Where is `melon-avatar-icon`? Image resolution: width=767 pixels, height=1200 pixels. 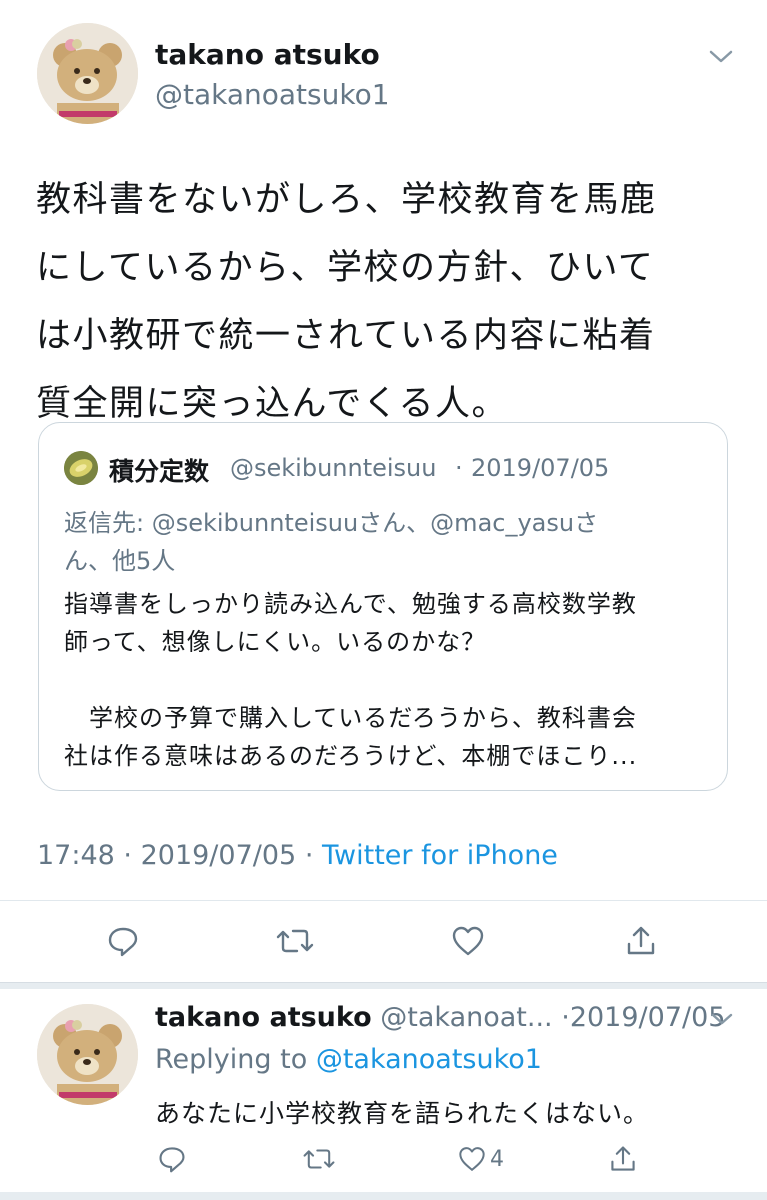
melon-avatar-icon is located at coordinates (81, 468).